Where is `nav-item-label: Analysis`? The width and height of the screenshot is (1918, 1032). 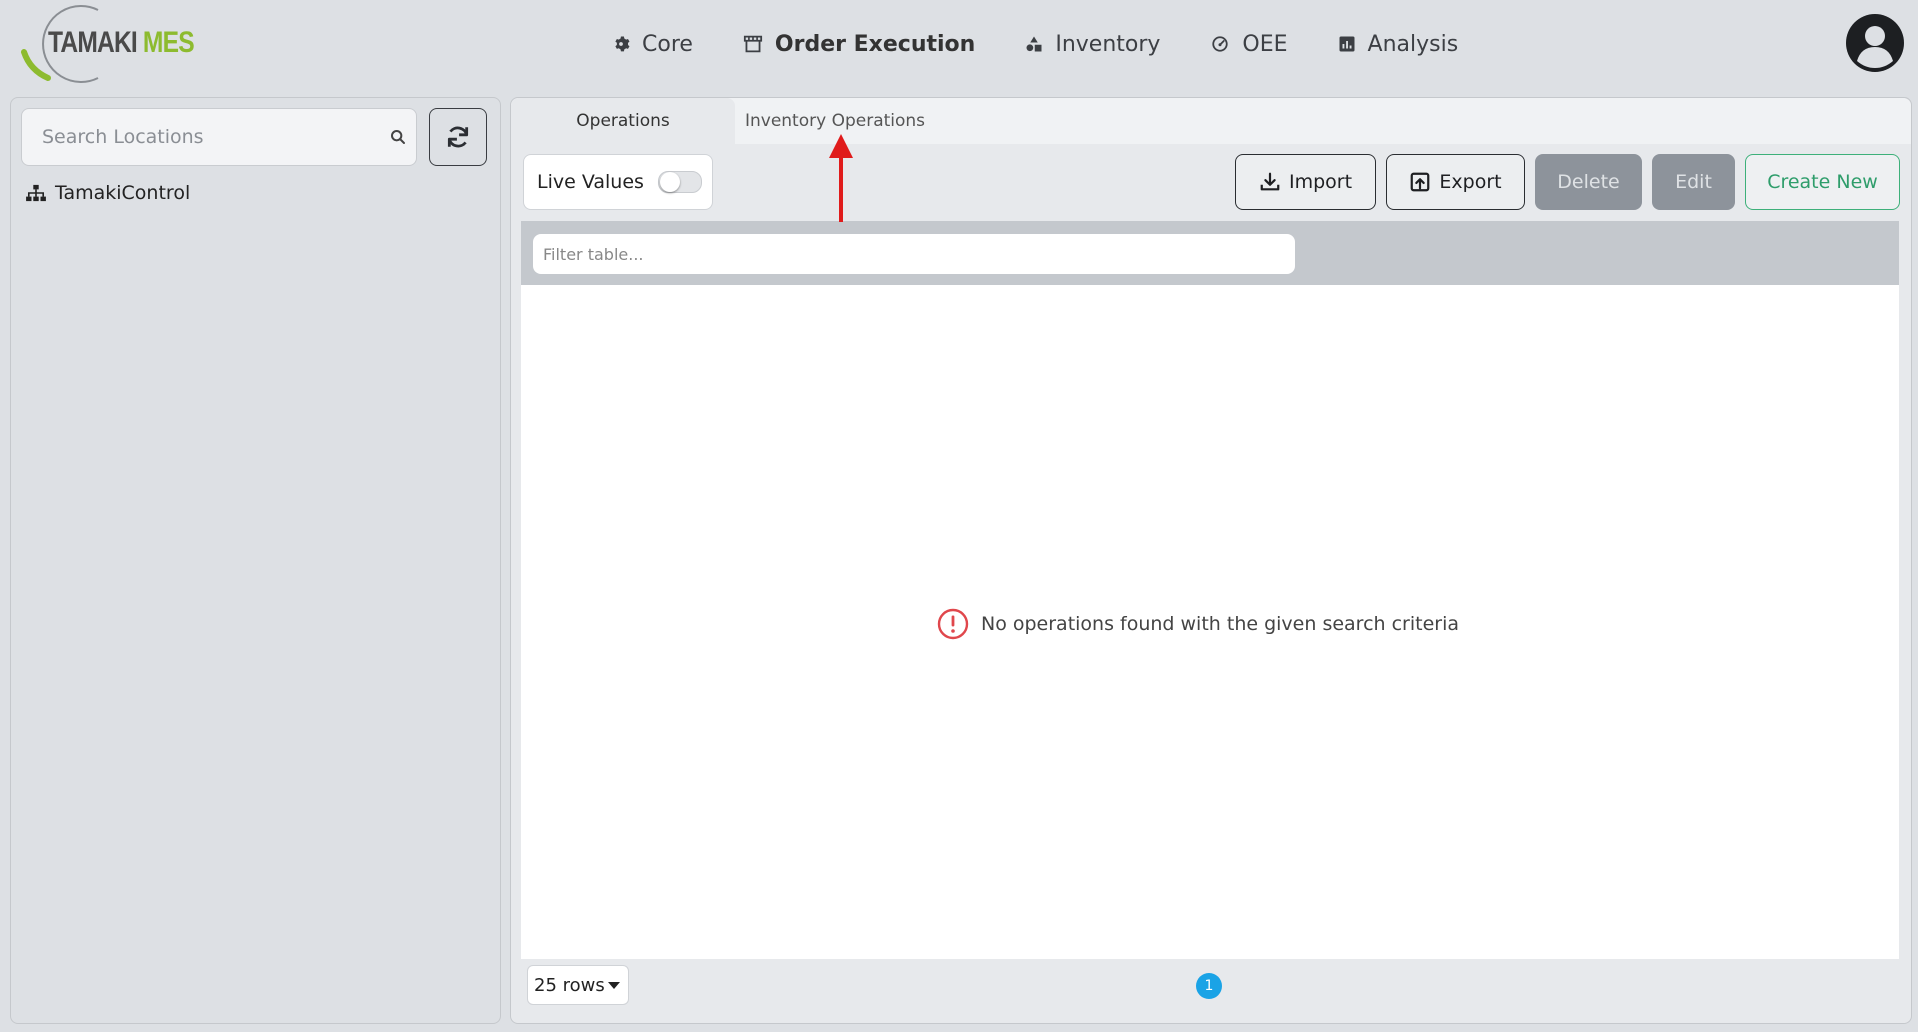
nav-item-label: Analysis is located at coordinates (1413, 44).